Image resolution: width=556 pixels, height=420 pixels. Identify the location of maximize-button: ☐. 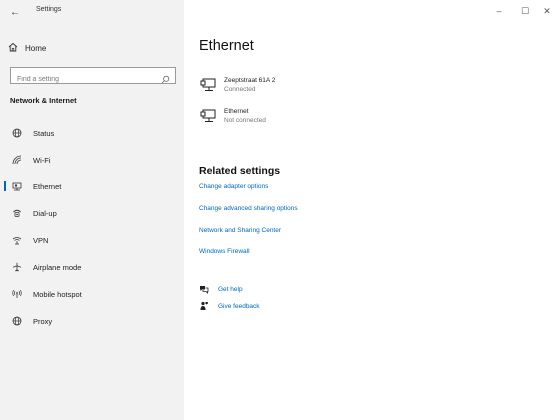
(525, 11).